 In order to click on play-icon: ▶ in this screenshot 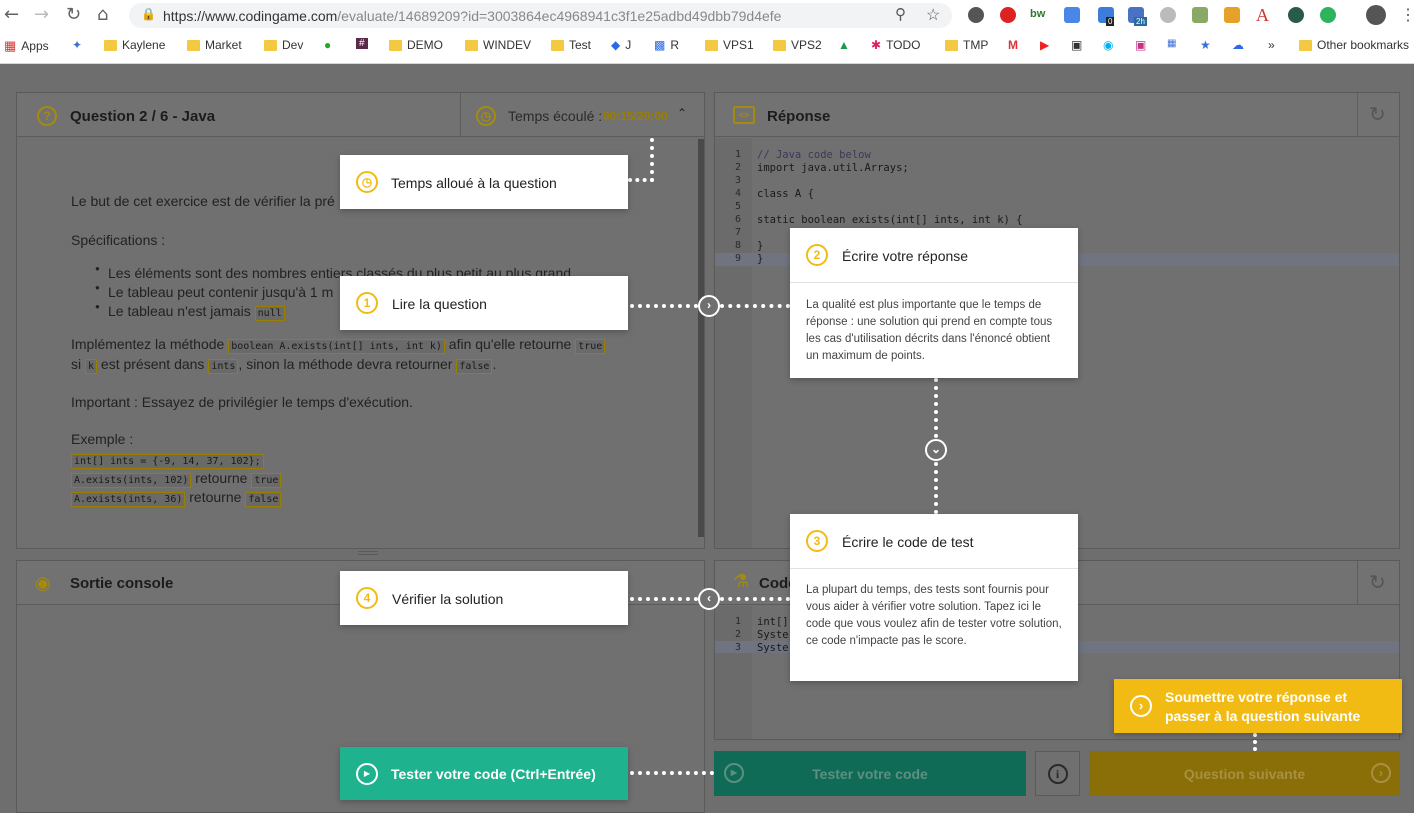, I will do `click(734, 773)`.